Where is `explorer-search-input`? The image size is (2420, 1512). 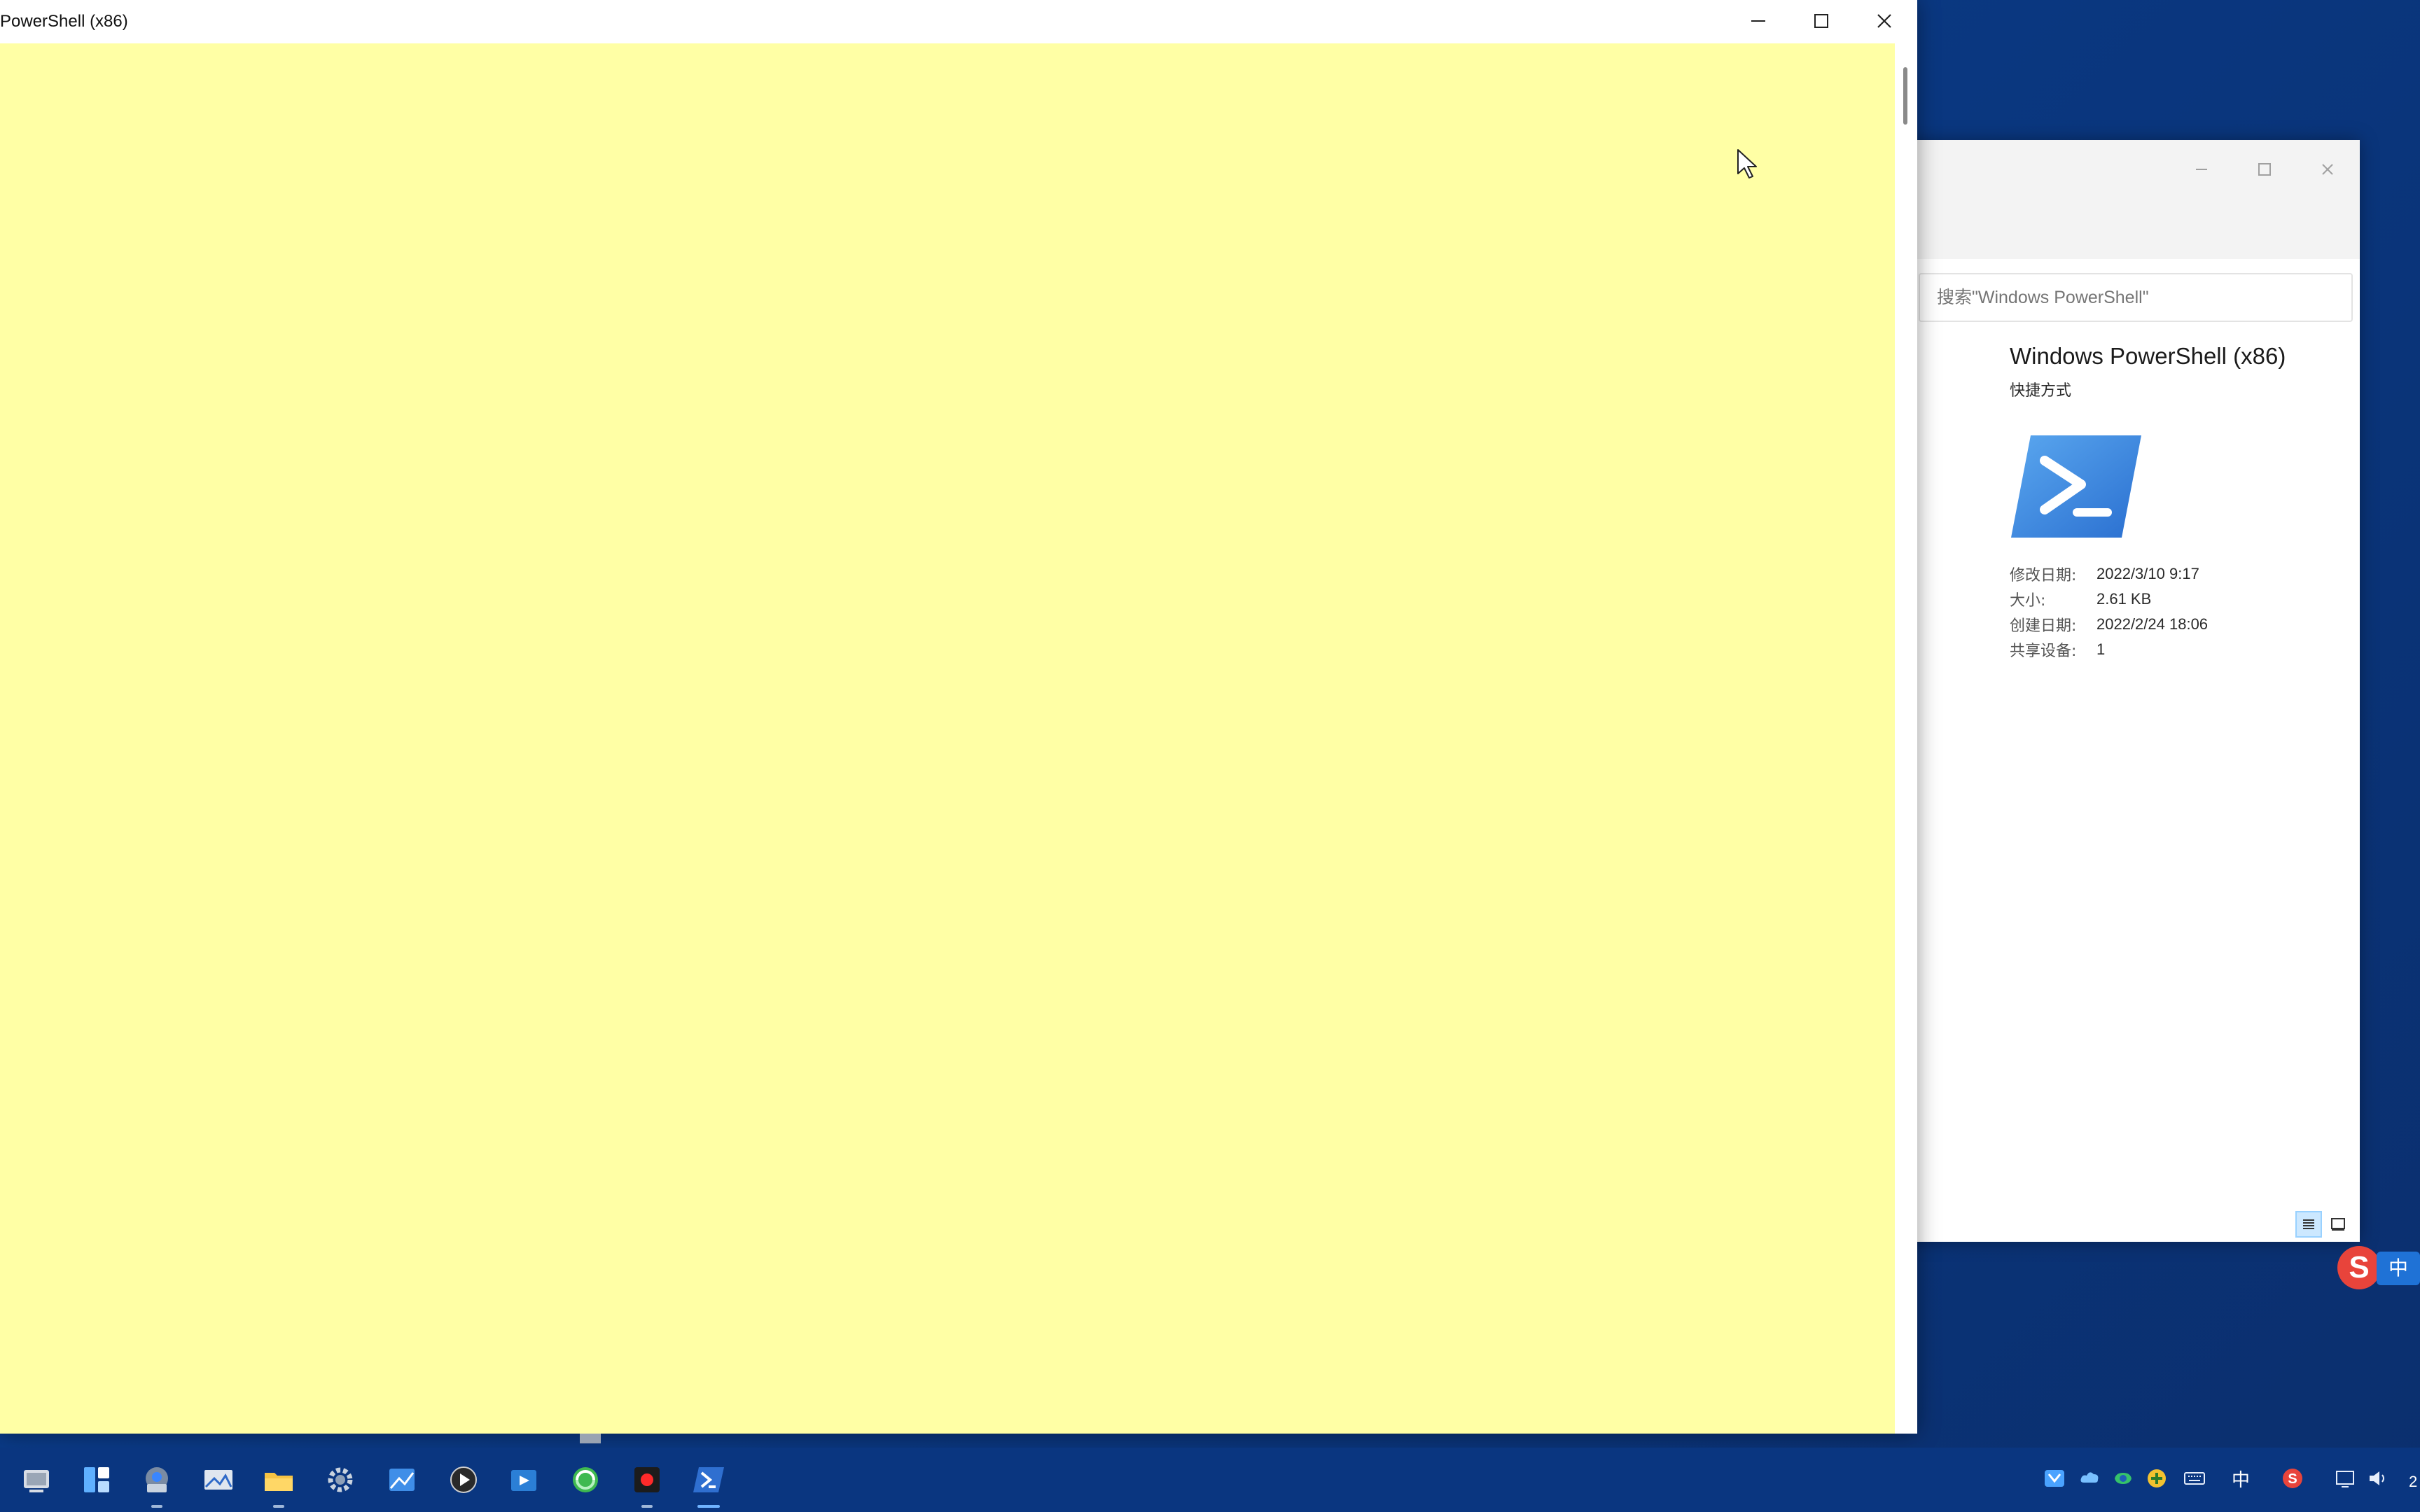 explorer-search-input is located at coordinates (2136, 297).